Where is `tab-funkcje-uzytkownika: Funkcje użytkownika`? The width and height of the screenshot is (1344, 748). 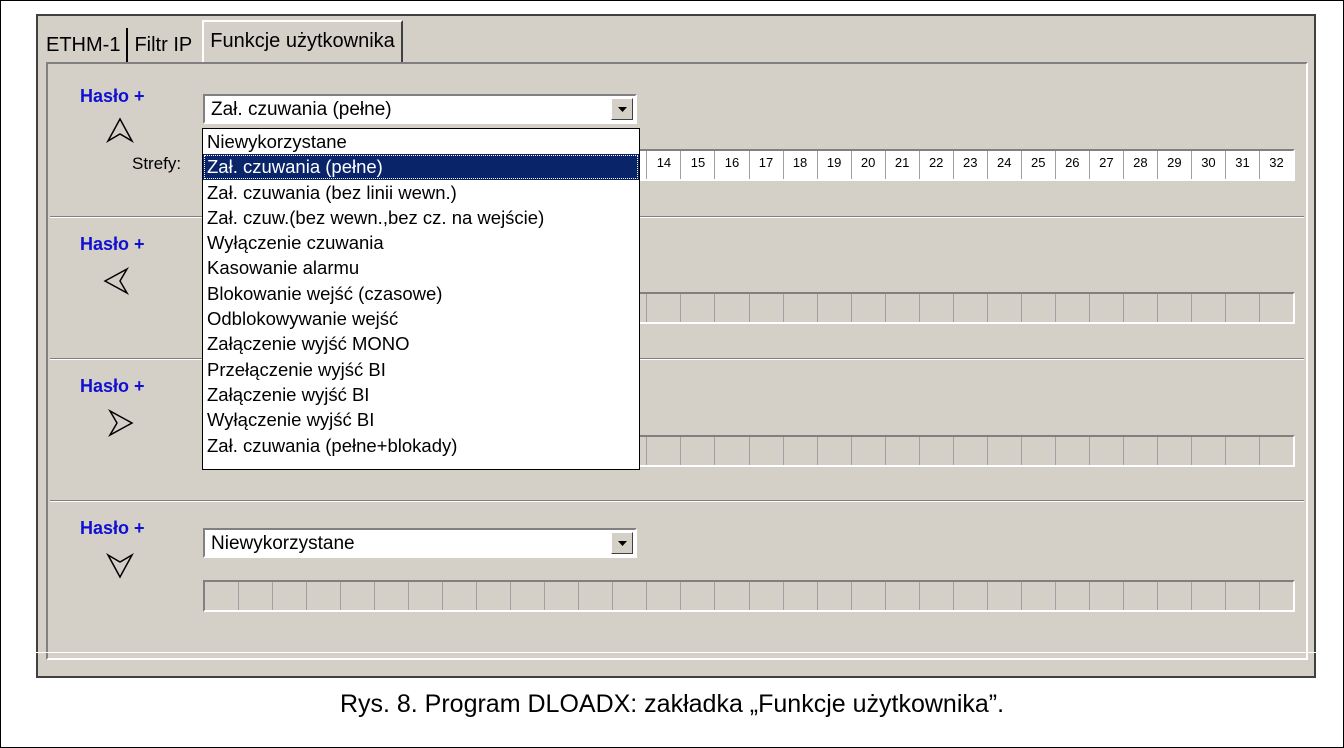 tab-funkcje-uzytkownika: Funkcje użytkownika is located at coordinates (302, 41).